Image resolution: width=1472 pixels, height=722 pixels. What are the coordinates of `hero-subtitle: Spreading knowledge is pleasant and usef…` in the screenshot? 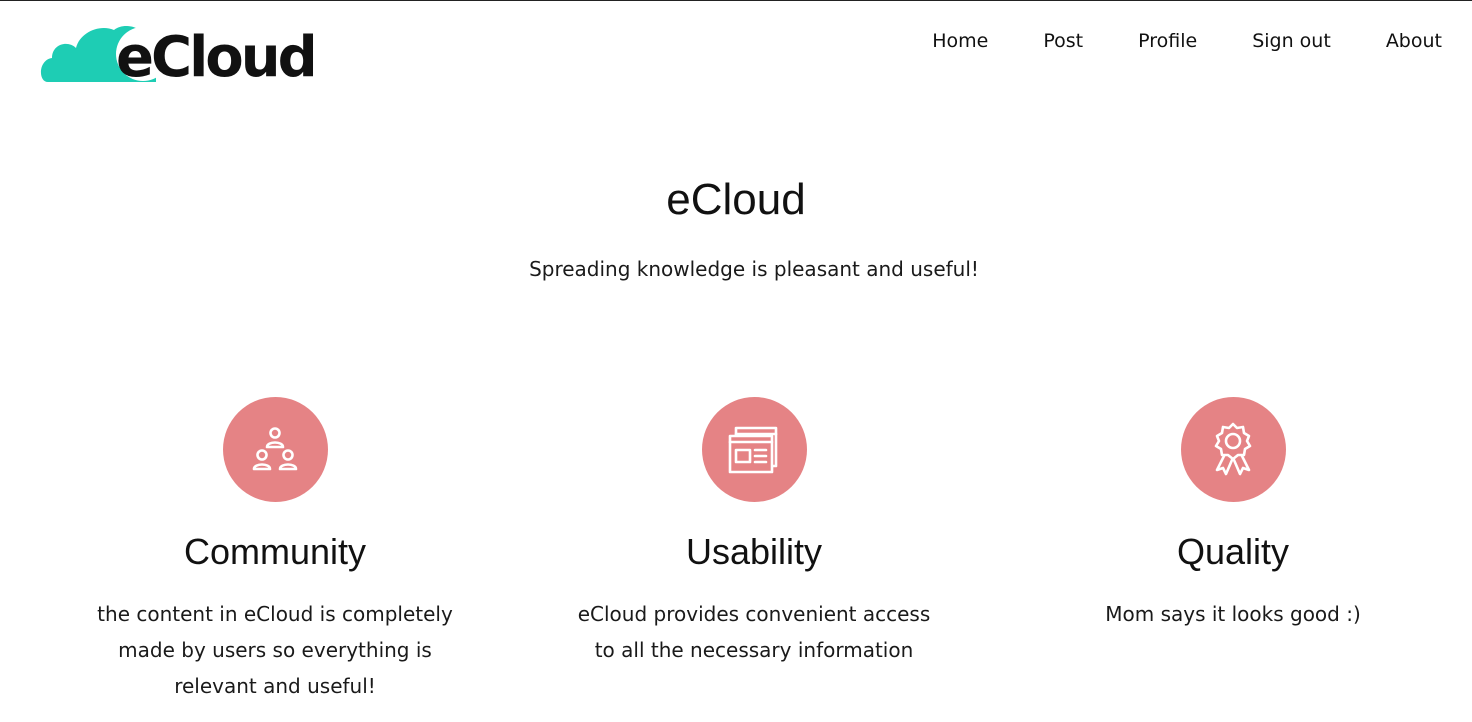 It's located at (754, 269).